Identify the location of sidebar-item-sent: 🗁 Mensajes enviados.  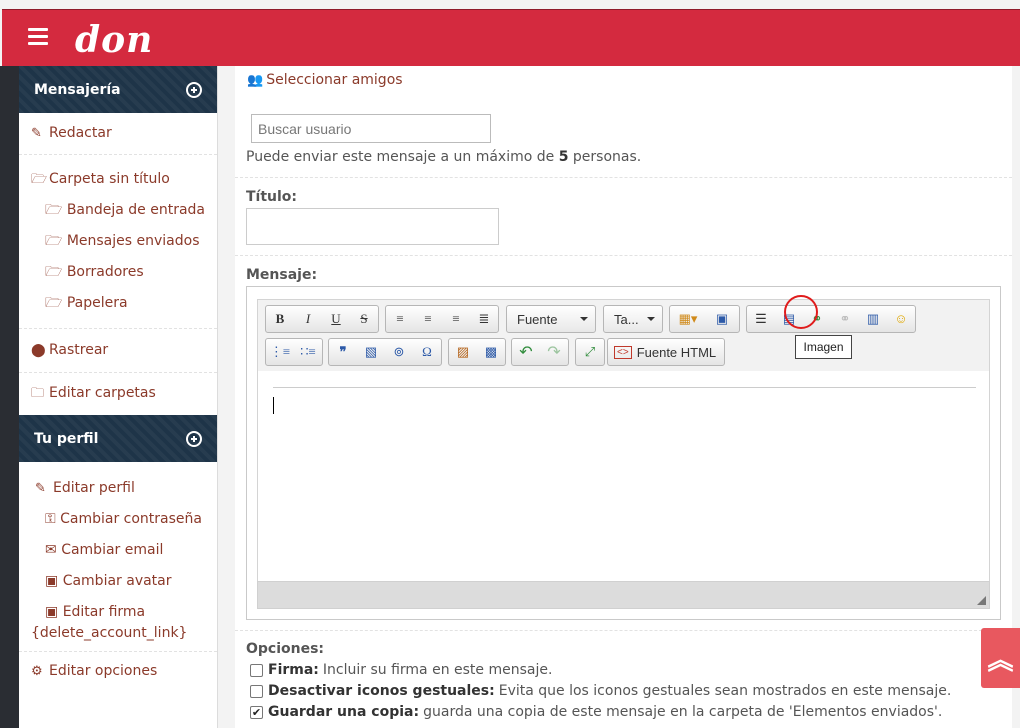
(118, 241).